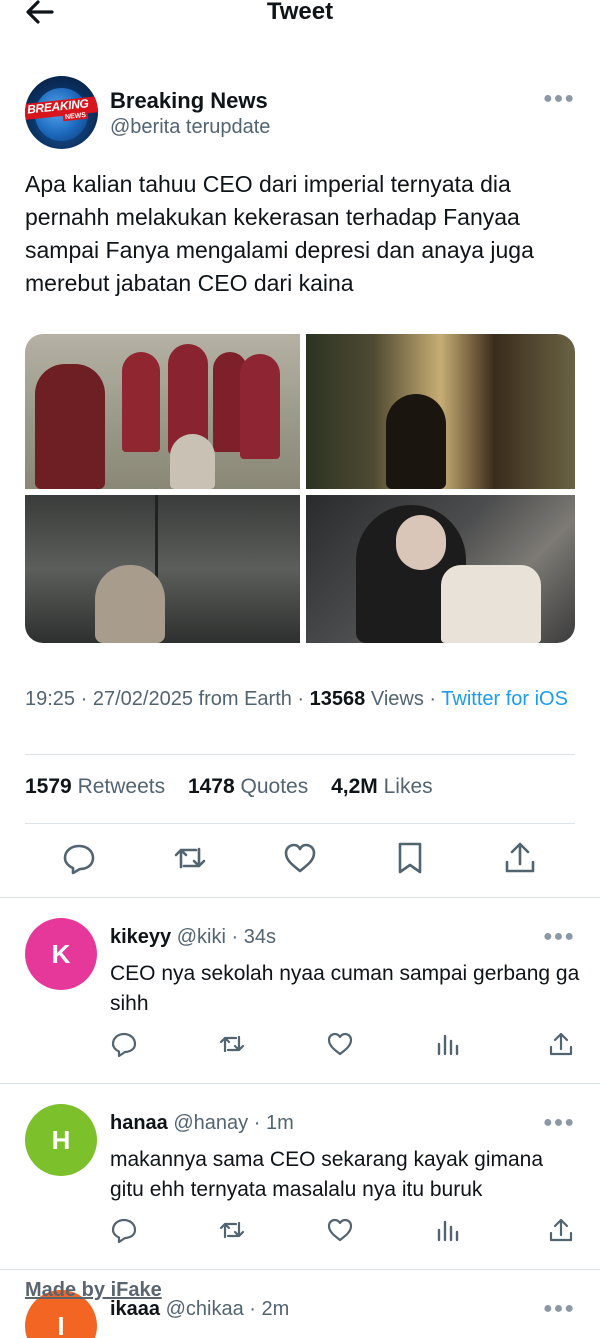 This screenshot has height=1338, width=600. I want to click on author-handle: @berita terupdate, so click(190, 127).